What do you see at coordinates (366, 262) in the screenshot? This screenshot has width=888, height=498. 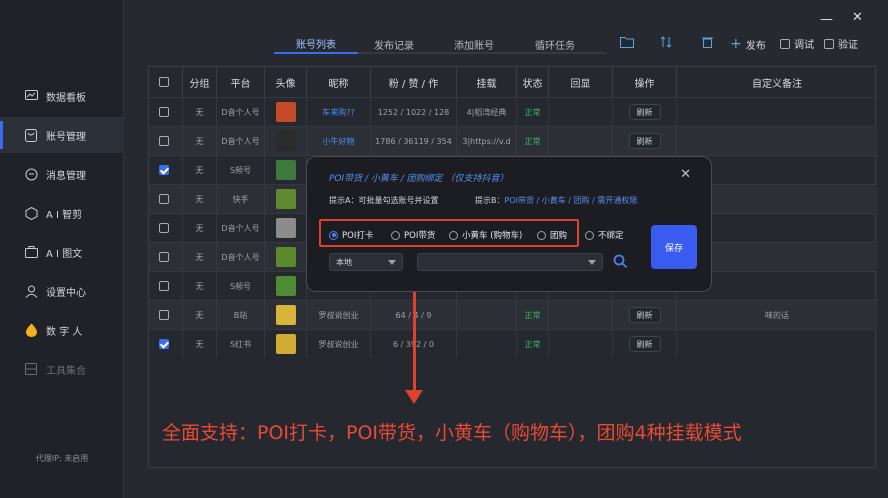 I see `location-select: 本地` at bounding box center [366, 262].